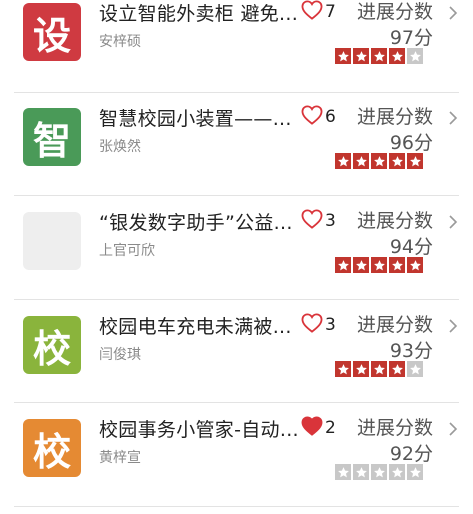 The height and width of the screenshot is (514, 473). What do you see at coordinates (411, 143) in the screenshot?
I see `progress-score: 96分` at bounding box center [411, 143].